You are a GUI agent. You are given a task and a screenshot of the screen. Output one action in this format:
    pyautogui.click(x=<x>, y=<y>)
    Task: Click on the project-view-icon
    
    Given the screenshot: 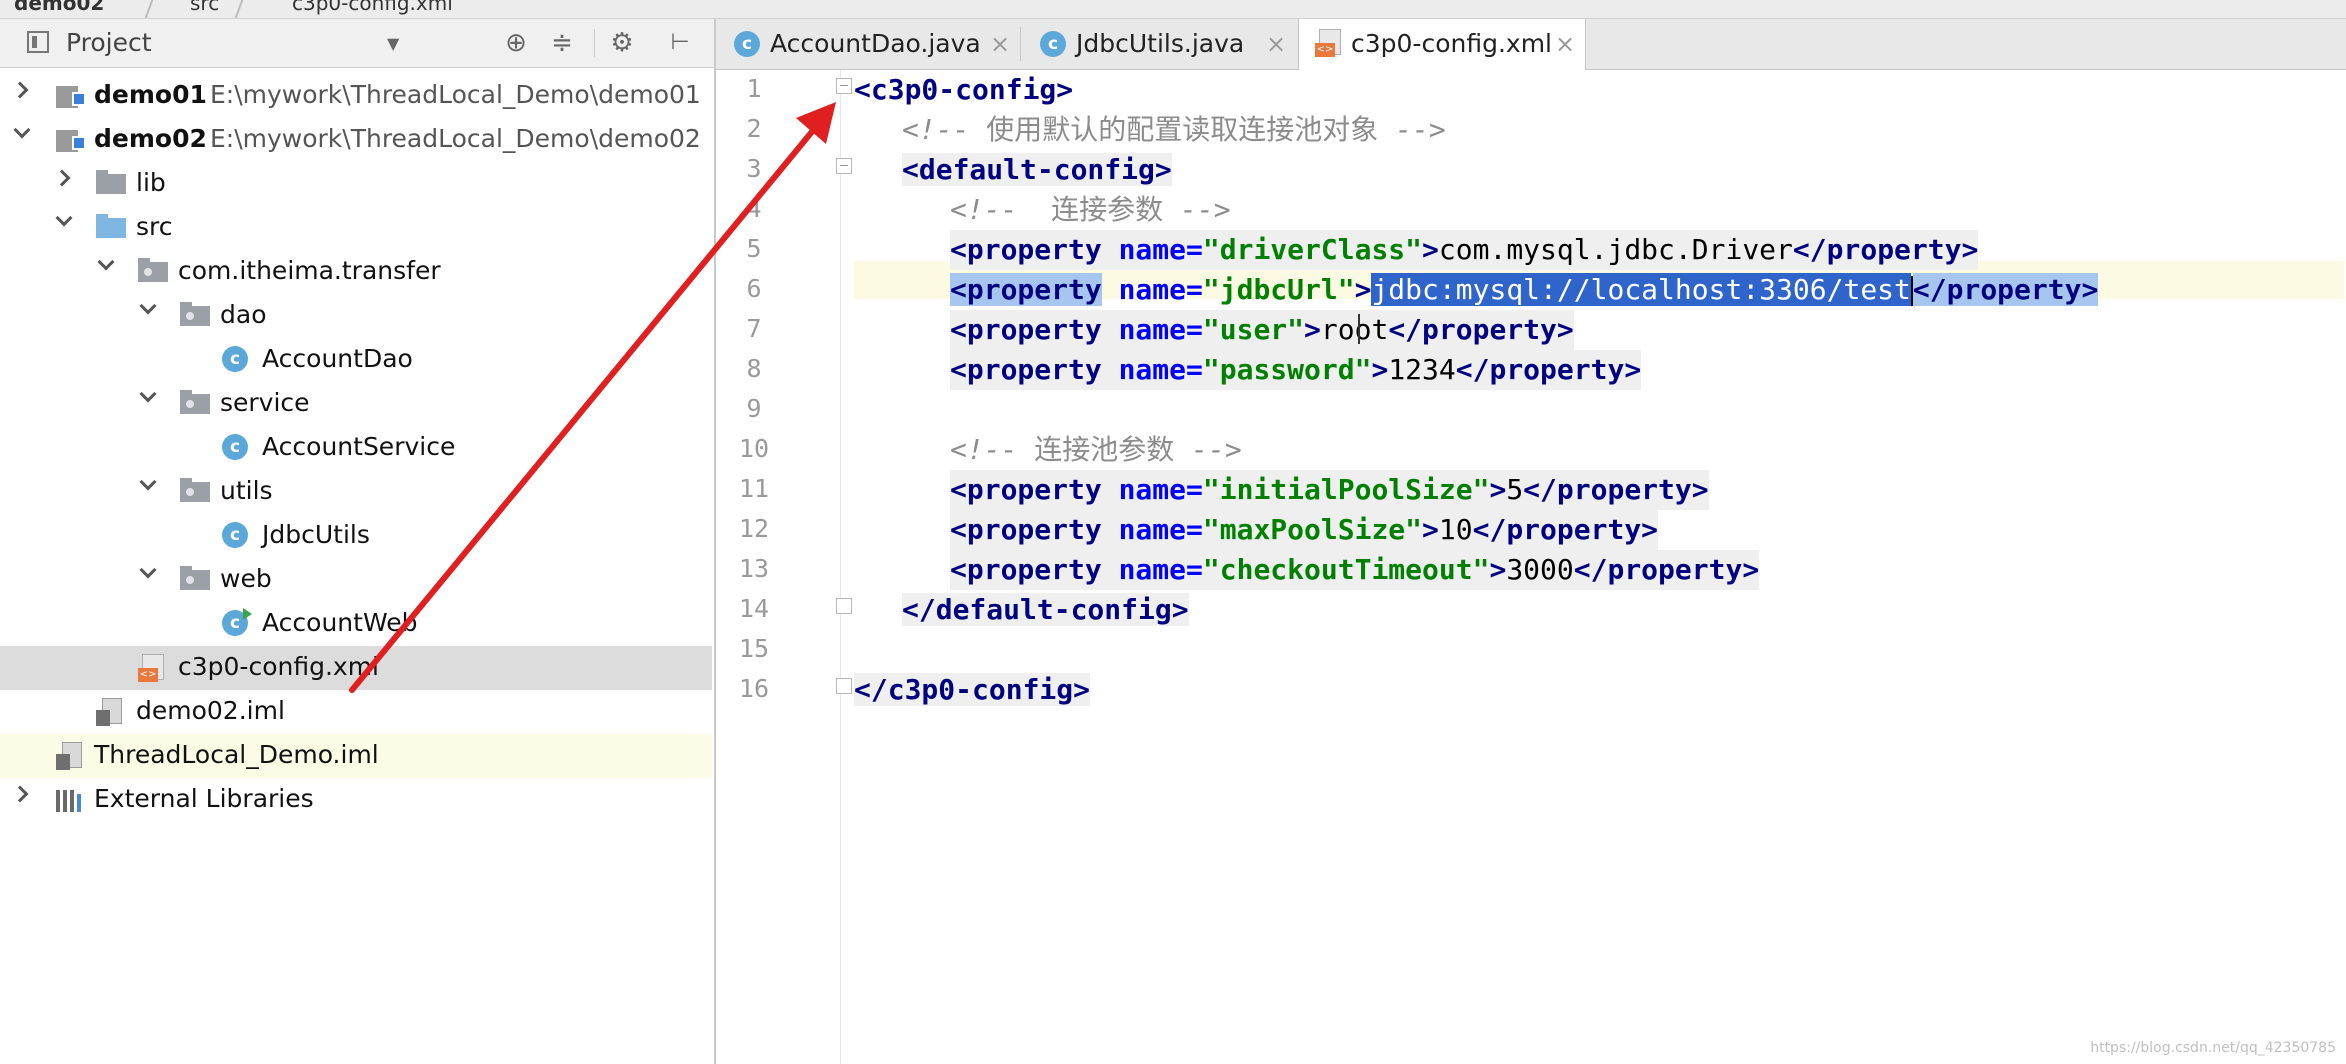 What is the action you would take?
    pyautogui.click(x=38, y=42)
    